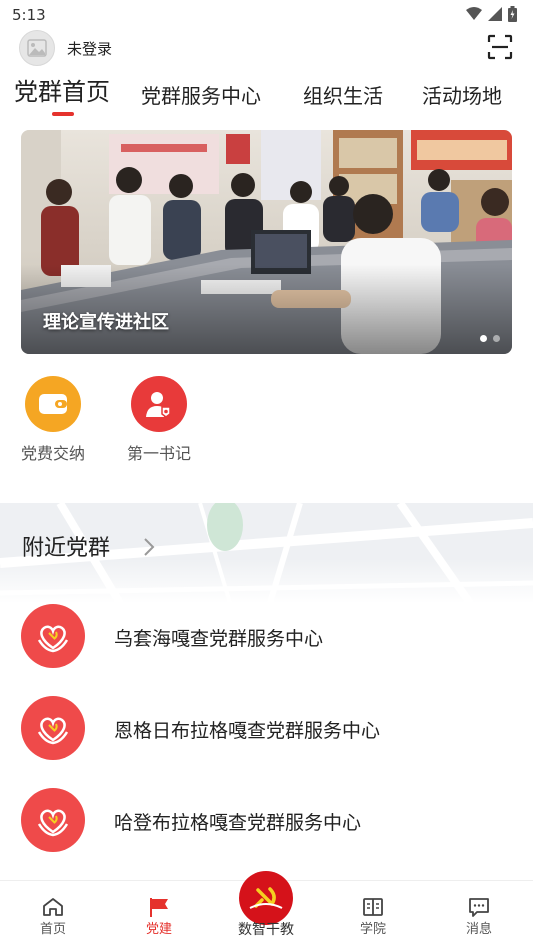 This screenshot has height=948, width=533. I want to click on status-icons, so click(491, 14).